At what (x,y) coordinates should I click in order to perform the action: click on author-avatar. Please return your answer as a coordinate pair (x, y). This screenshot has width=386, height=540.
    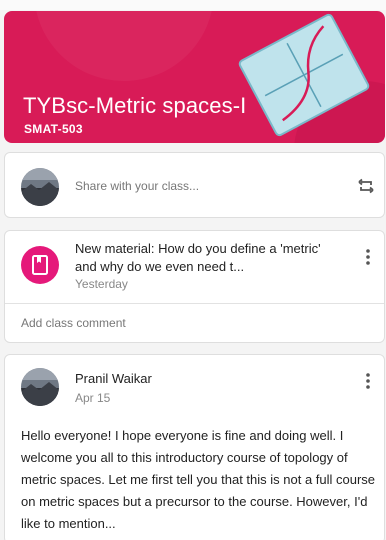
    Looking at the image, I should click on (40, 387).